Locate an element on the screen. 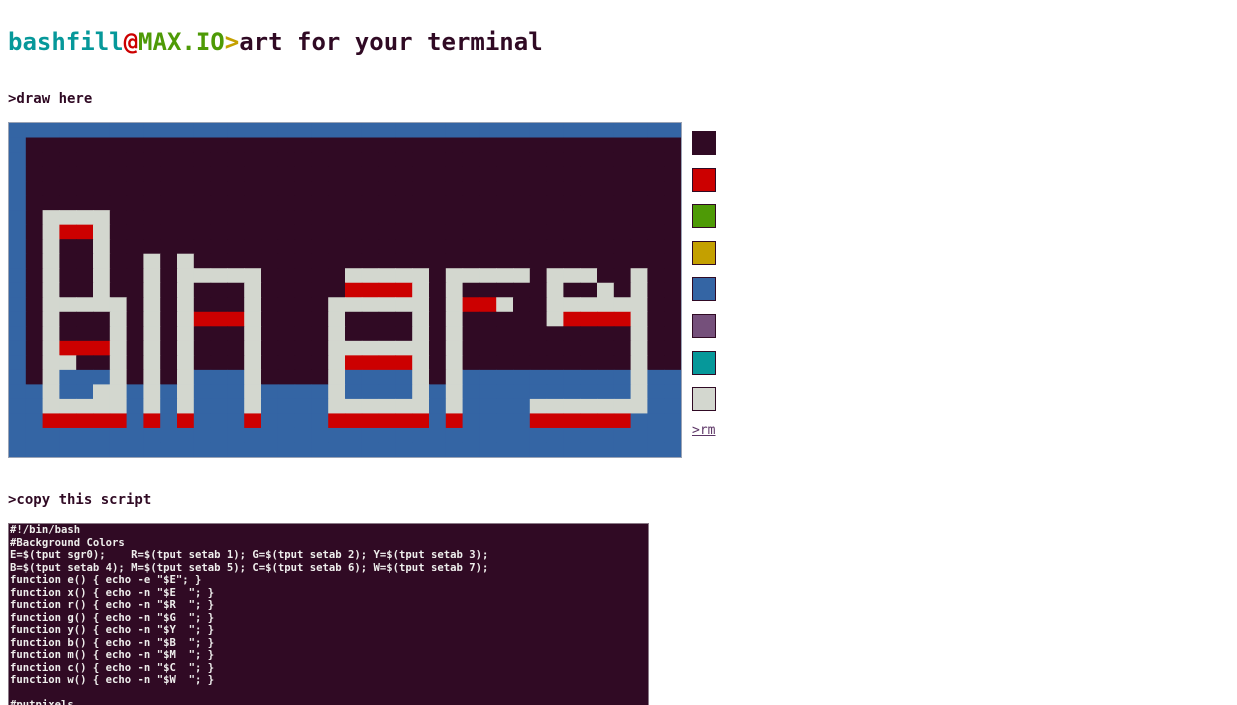  swatch-cyan is located at coordinates (704, 362).